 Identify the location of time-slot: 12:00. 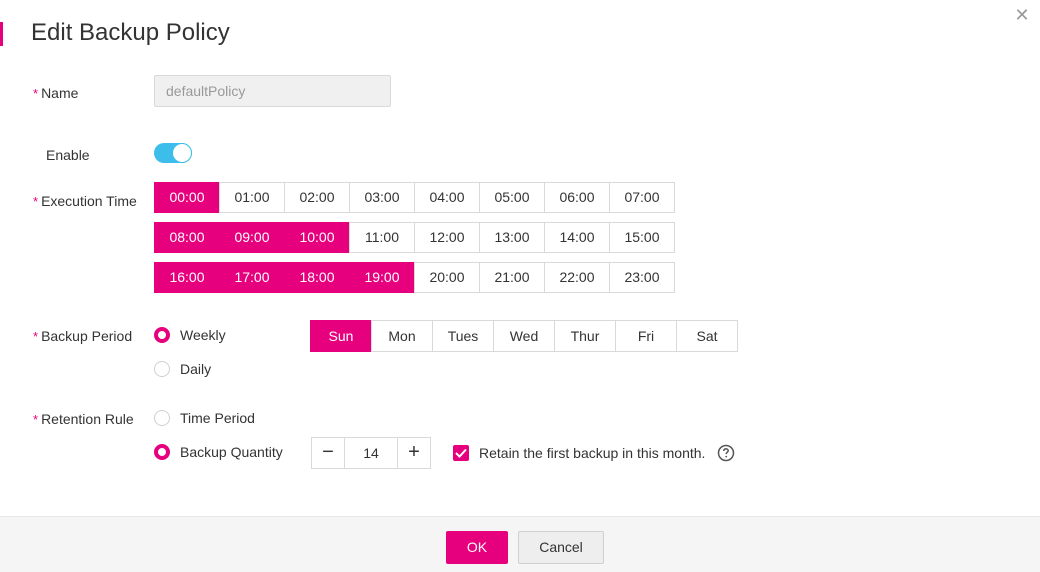
(447, 237).